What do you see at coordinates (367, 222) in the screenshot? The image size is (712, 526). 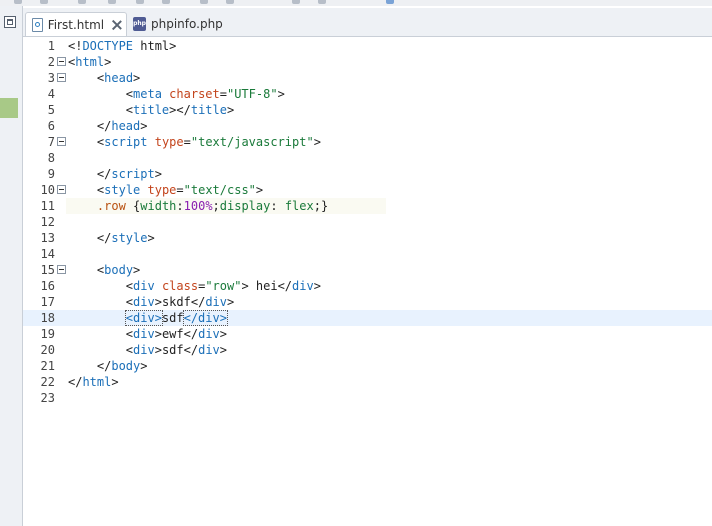 I see `code-line: 12` at bounding box center [367, 222].